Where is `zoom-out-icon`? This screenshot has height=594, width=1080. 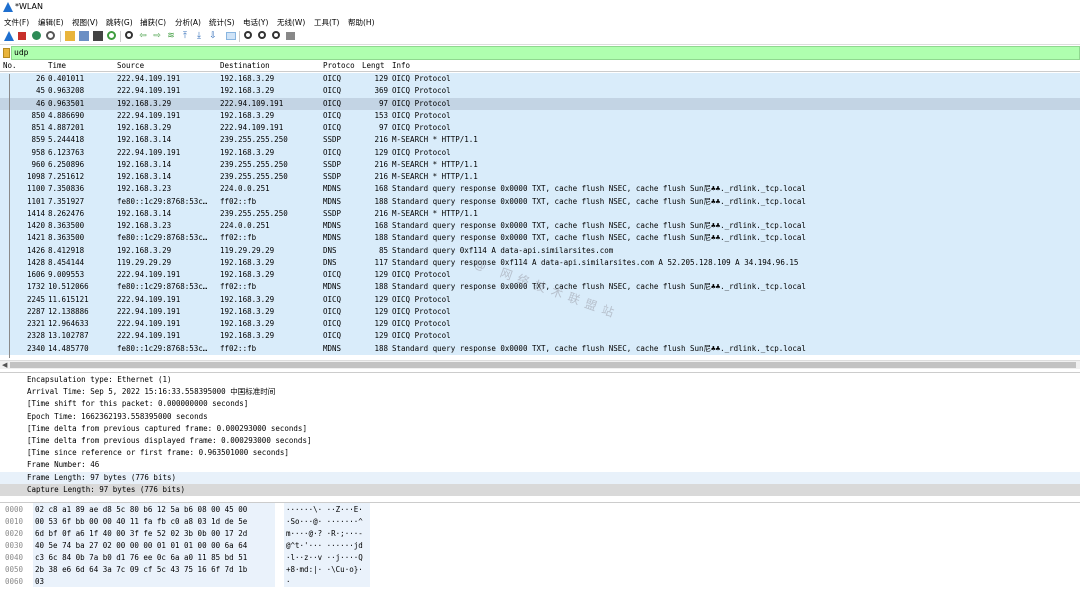 zoom-out-icon is located at coordinates (262, 35).